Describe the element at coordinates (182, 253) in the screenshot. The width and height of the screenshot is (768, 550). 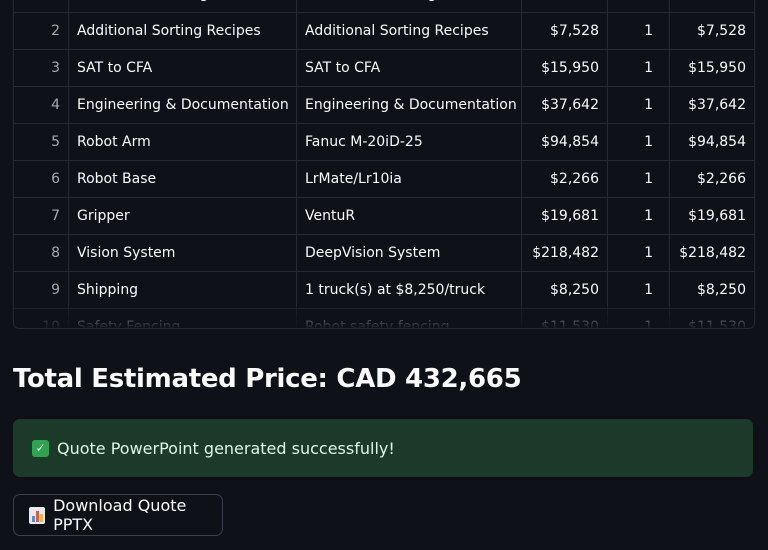
I see `item-cell: Vision System` at that location.